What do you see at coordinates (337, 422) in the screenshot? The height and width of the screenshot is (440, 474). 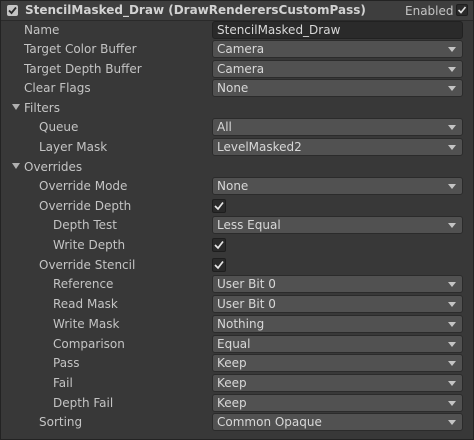 I see `sorting-dropdown: Common Opaque` at bounding box center [337, 422].